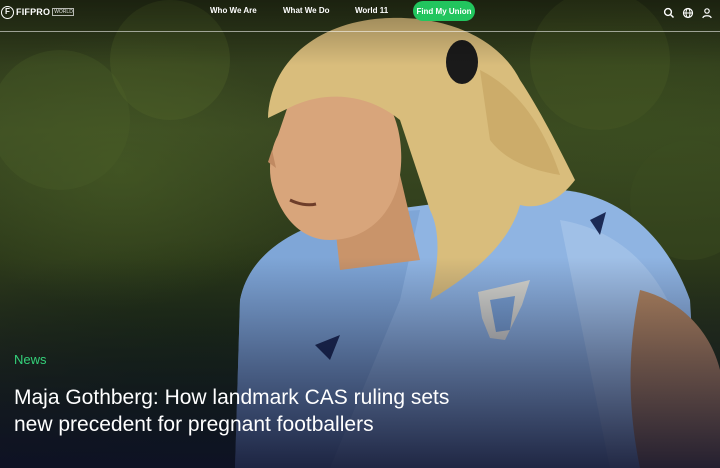 The width and height of the screenshot is (720, 468). What do you see at coordinates (233, 10) in the screenshot?
I see `nav-item-who-we-are: Who We Are` at bounding box center [233, 10].